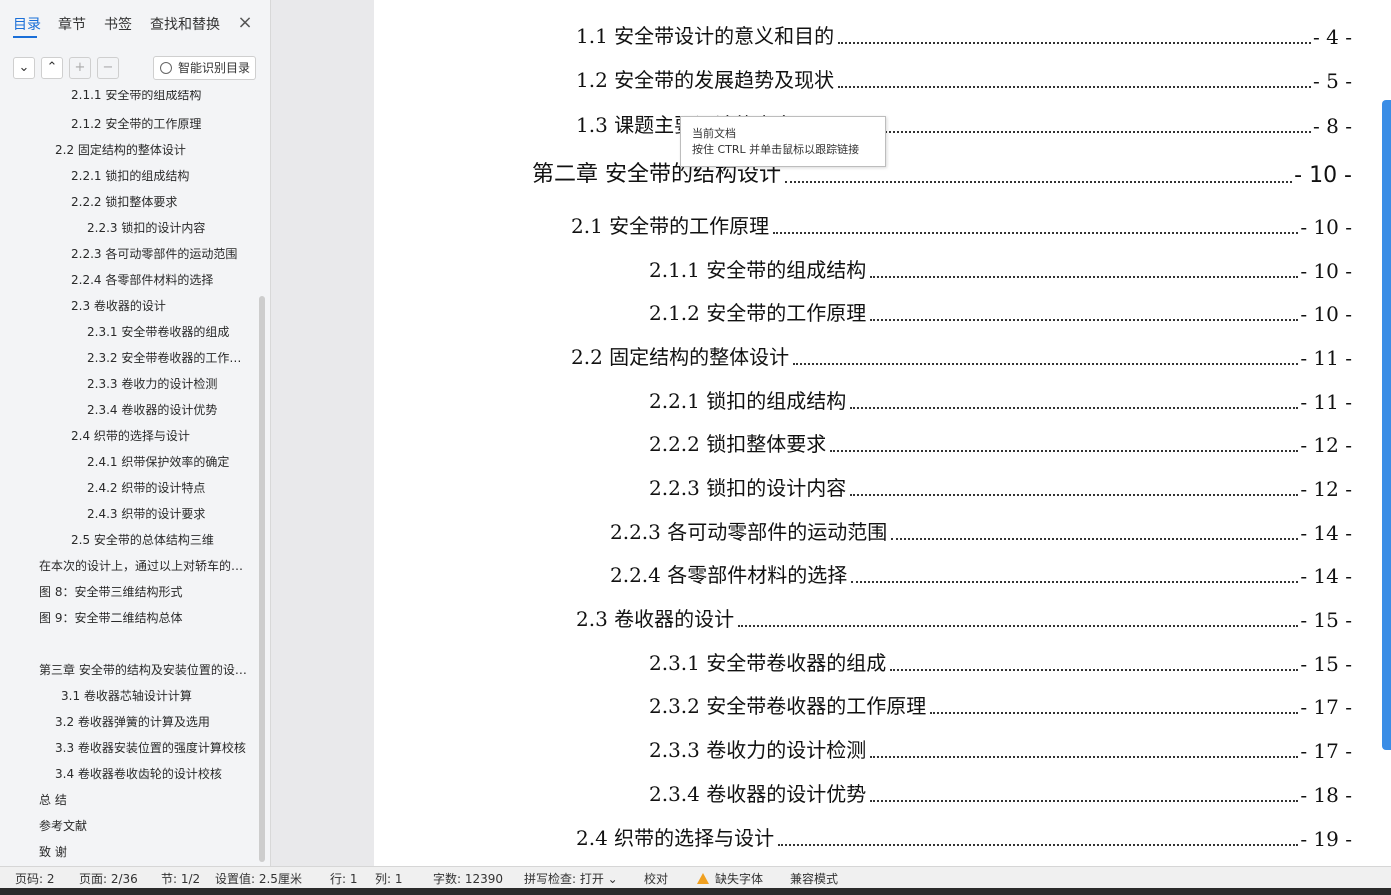  Describe the element at coordinates (27, 24) in the screenshot. I see `tab-toc: 目录` at that location.